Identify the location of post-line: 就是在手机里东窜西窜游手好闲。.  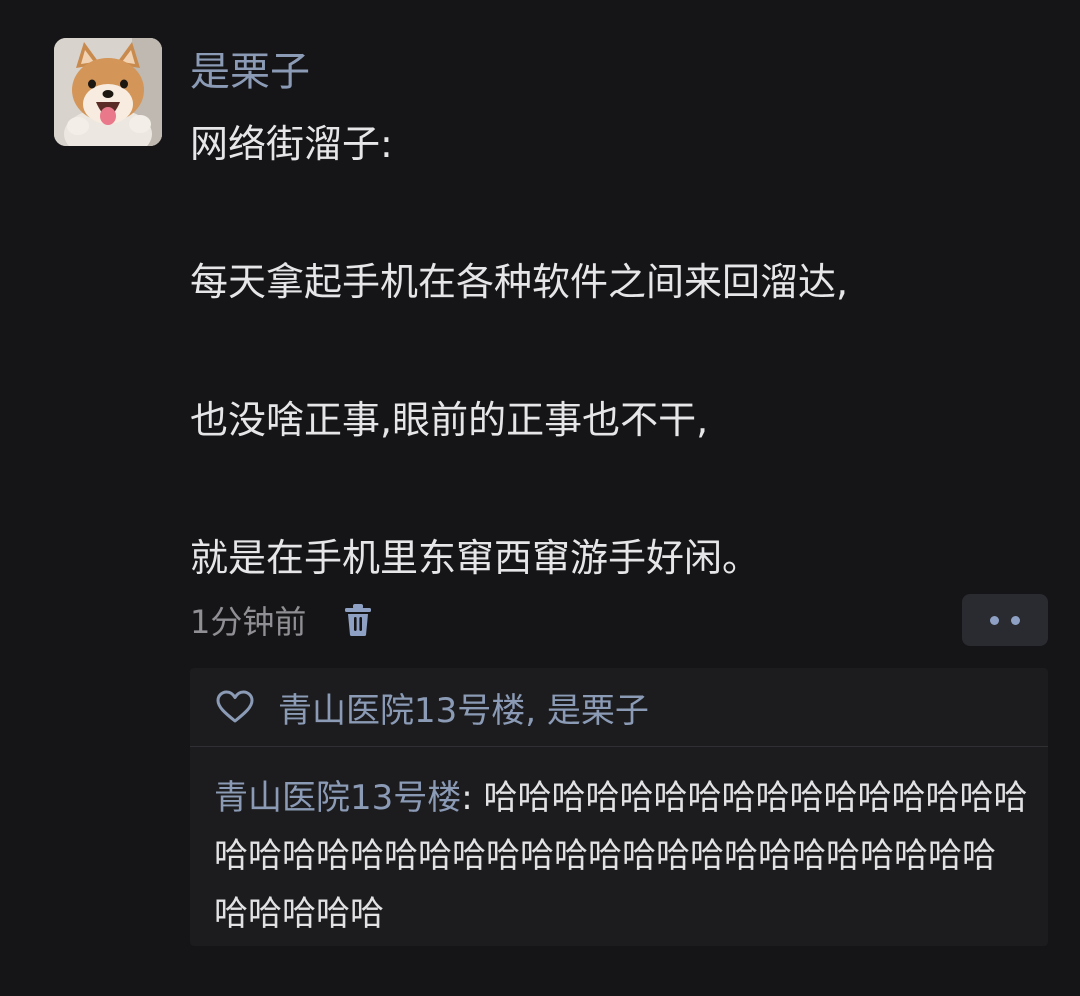
(475, 558).